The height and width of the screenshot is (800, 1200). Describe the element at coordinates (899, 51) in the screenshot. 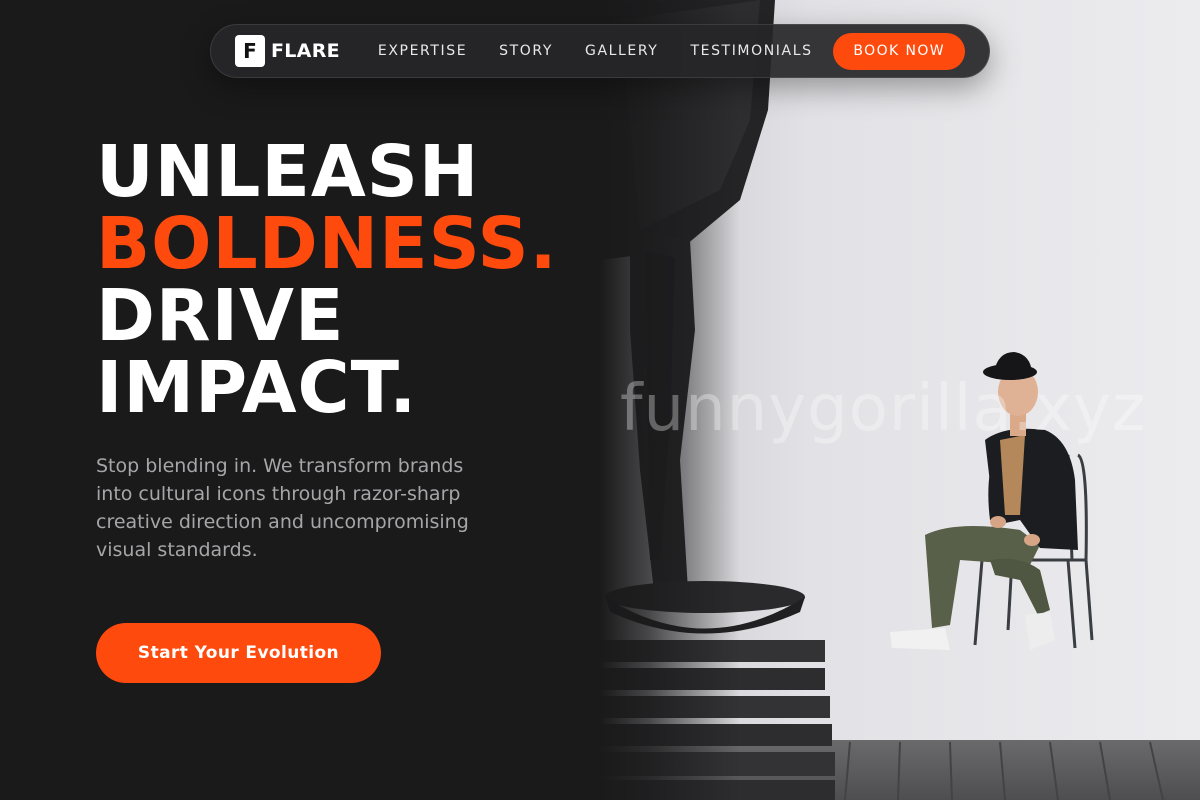

I see `book-now-button: BOOK NOW` at that location.